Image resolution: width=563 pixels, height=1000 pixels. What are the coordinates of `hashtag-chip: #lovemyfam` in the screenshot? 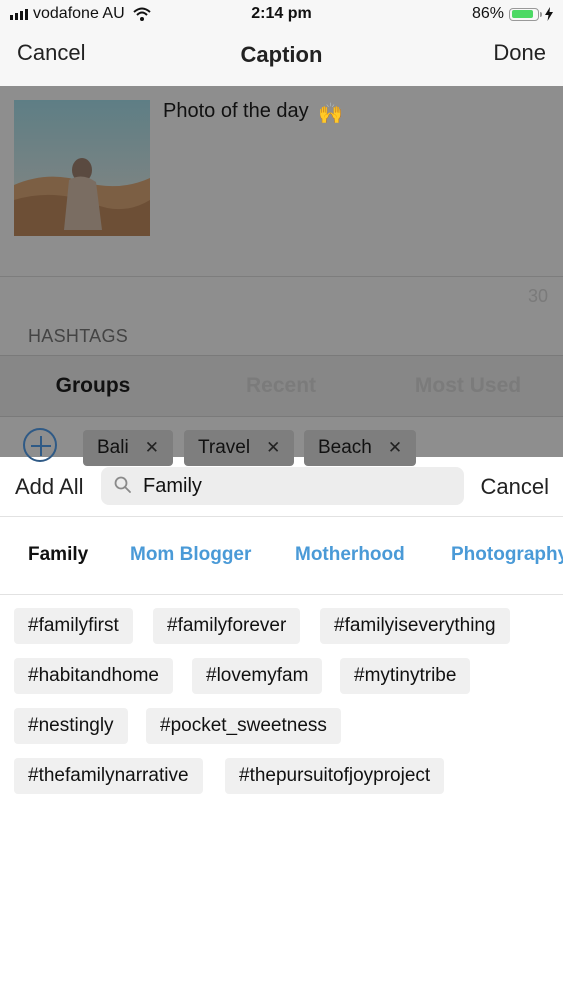 It's located at (257, 676).